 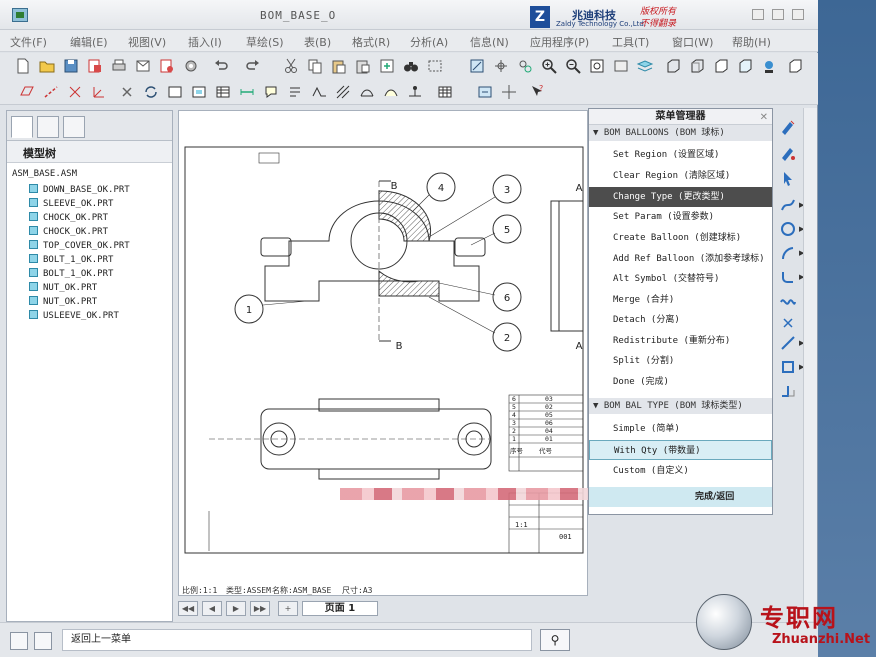 What do you see at coordinates (371, 42) in the screenshot?
I see `menu-format: 格式(R)` at bounding box center [371, 42].